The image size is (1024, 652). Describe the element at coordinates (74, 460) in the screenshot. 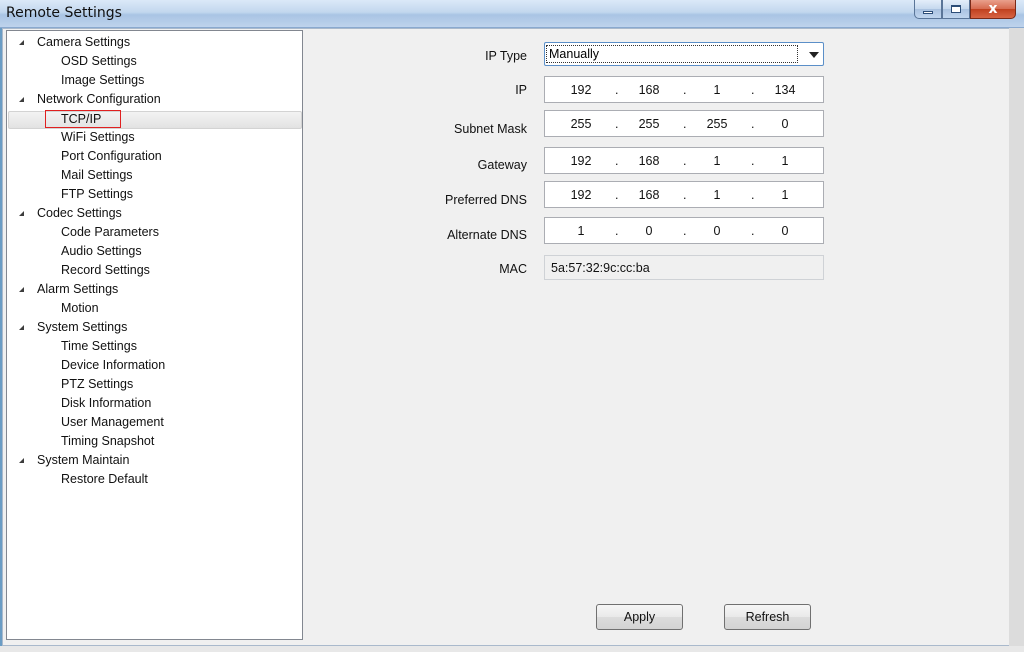

I see `tree-category-system-maintain: System Maintain` at that location.